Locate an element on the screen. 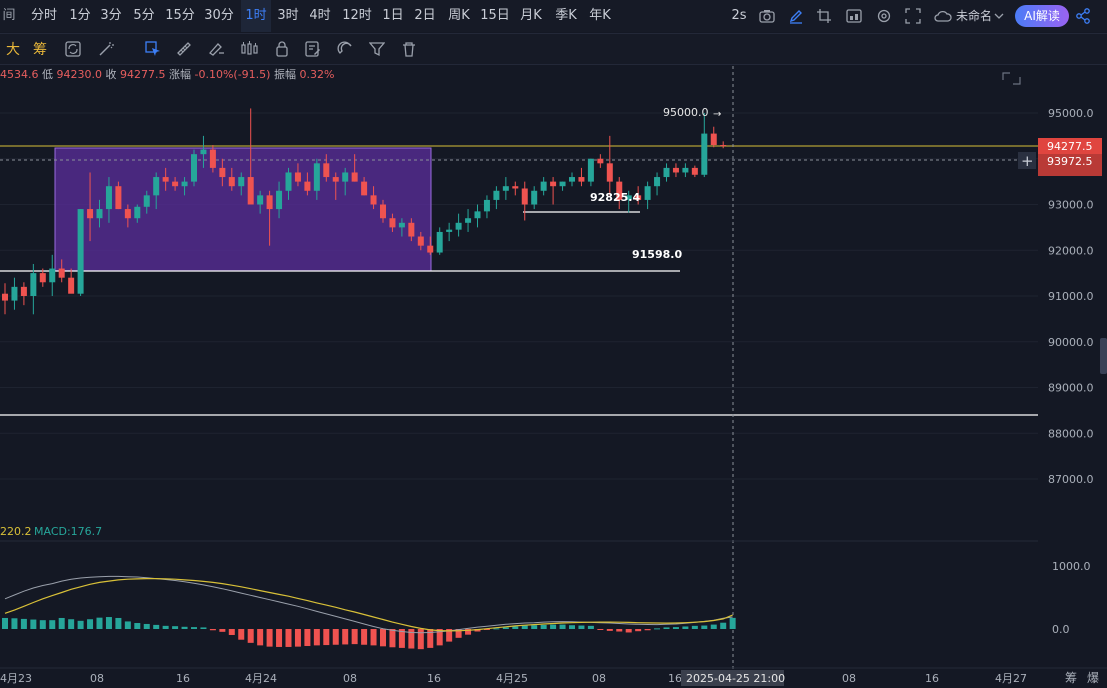  high-value: 4534.6 is located at coordinates (19, 74).